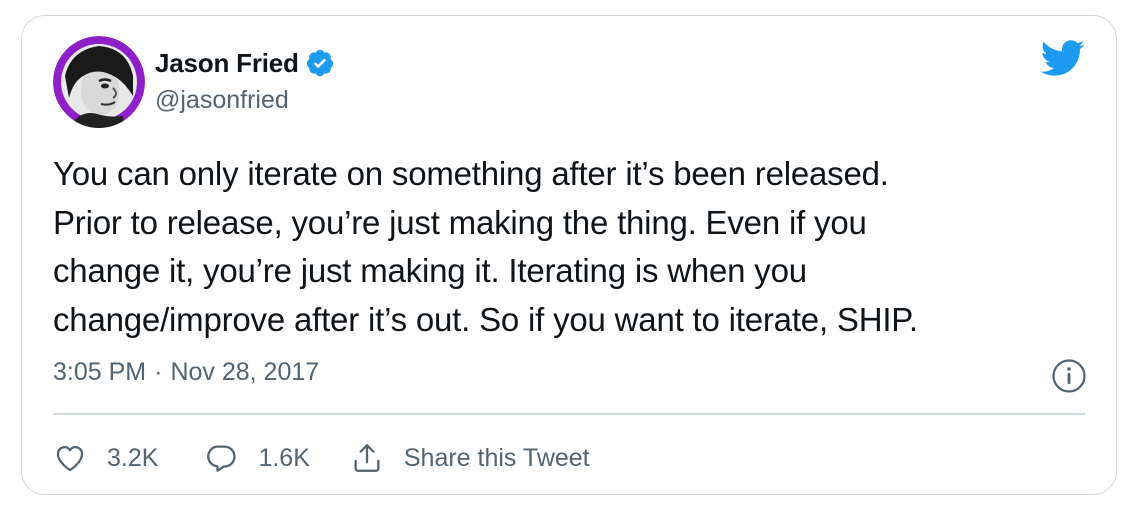  I want to click on reply-button: 1.6K, so click(257, 458).